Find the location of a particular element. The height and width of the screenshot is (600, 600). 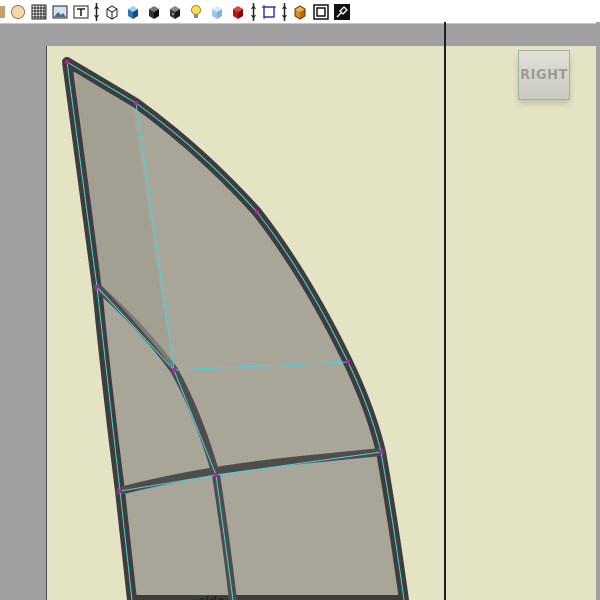

textured-button is located at coordinates (175, 12).